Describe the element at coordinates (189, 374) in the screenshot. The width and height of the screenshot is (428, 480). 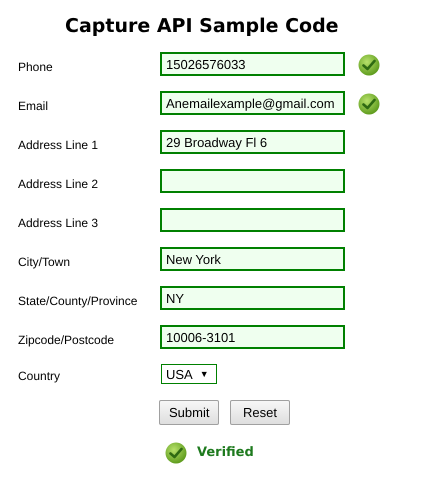
I see `country-select: USA ▼` at that location.